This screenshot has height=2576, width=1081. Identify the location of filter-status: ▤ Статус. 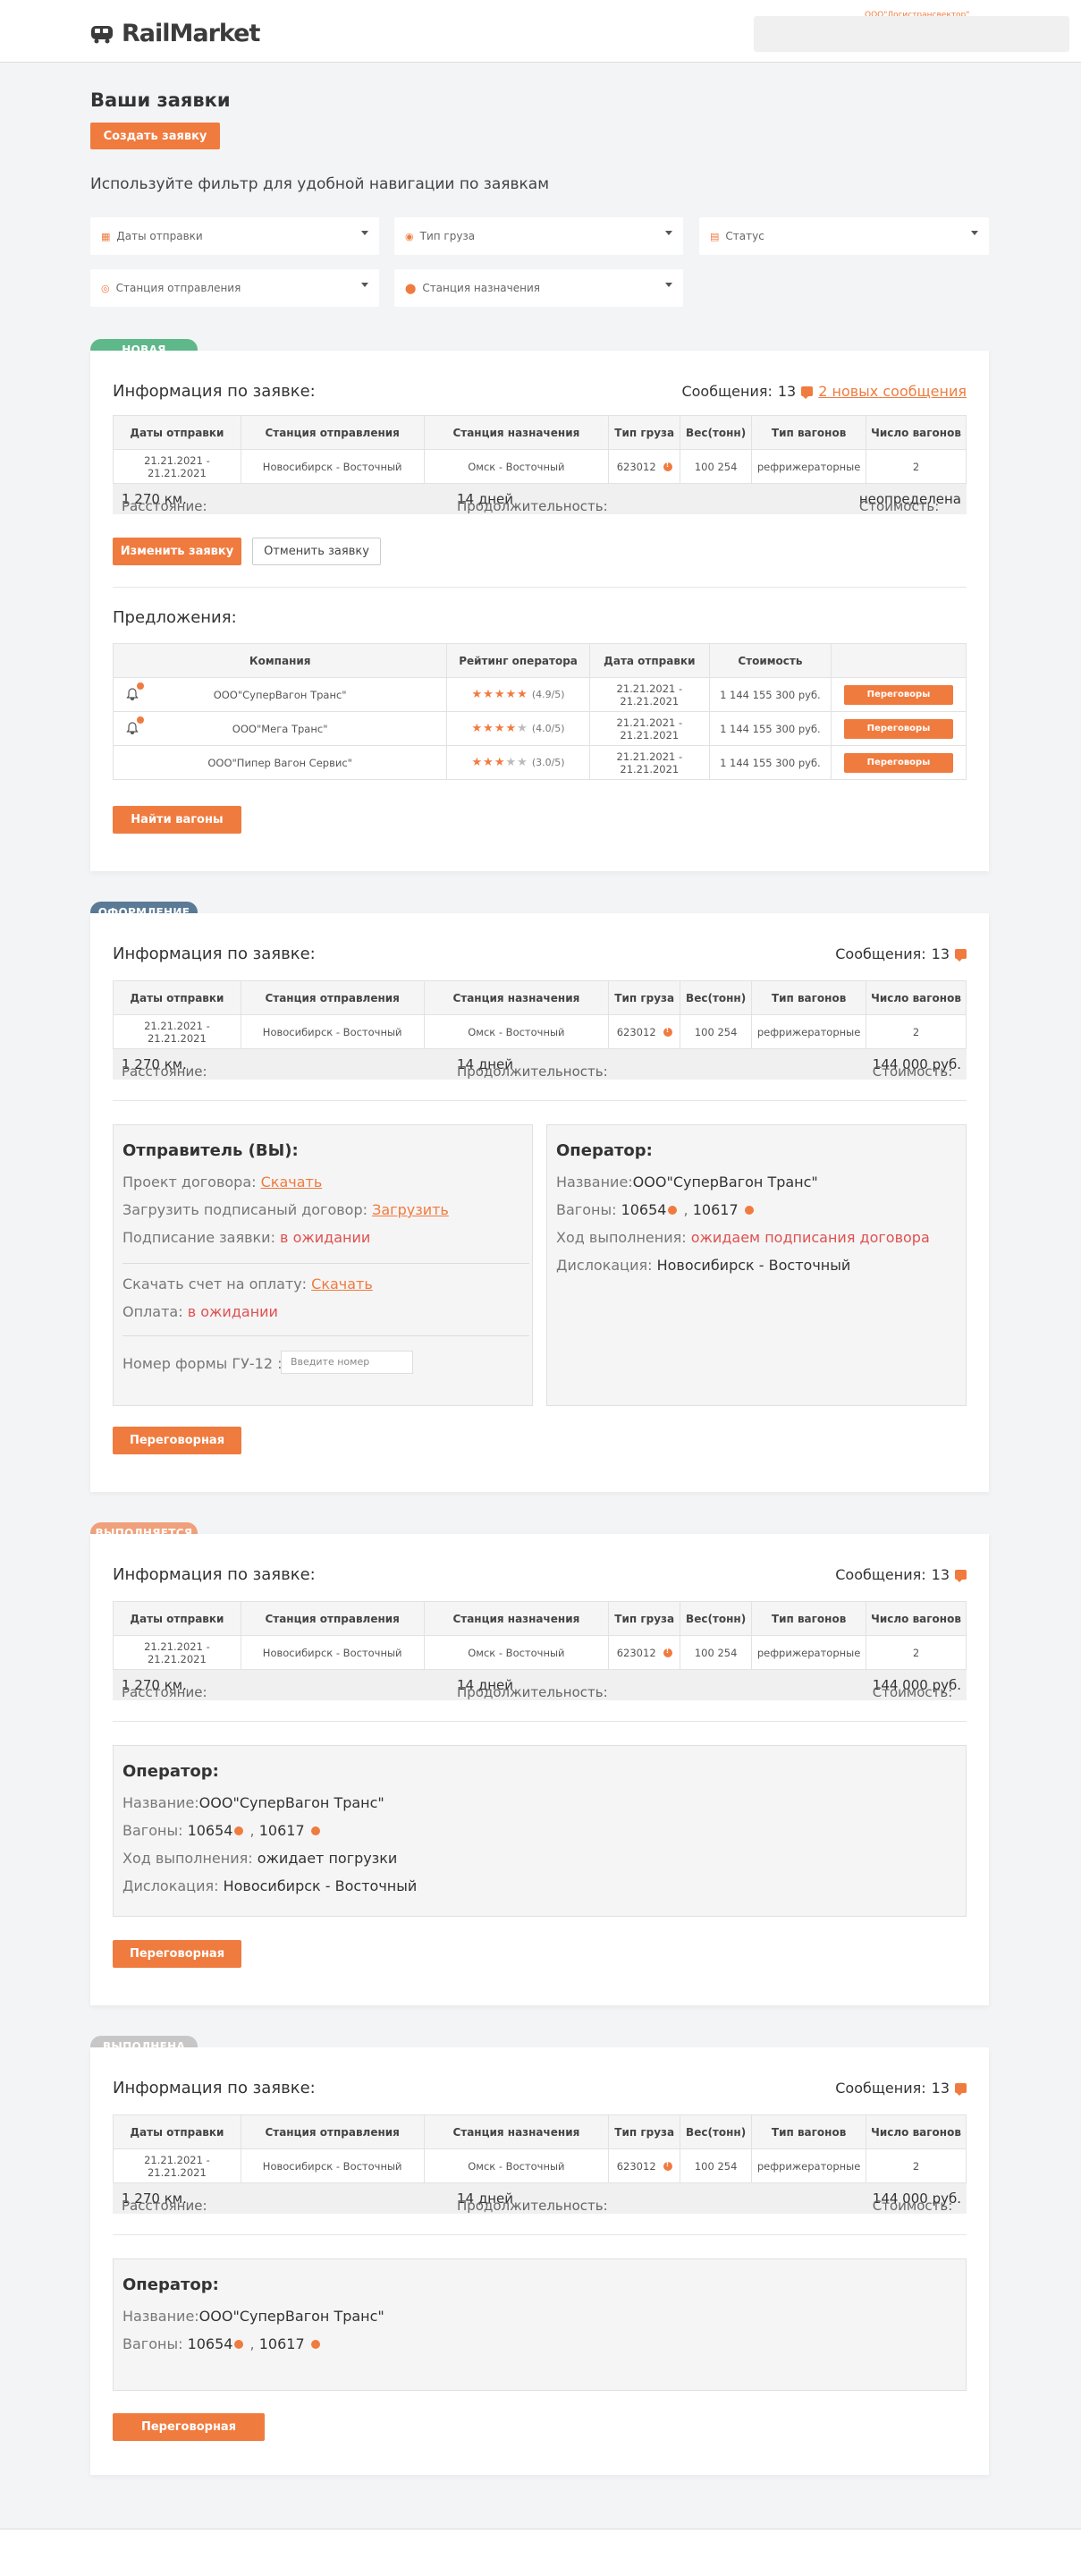
(844, 236).